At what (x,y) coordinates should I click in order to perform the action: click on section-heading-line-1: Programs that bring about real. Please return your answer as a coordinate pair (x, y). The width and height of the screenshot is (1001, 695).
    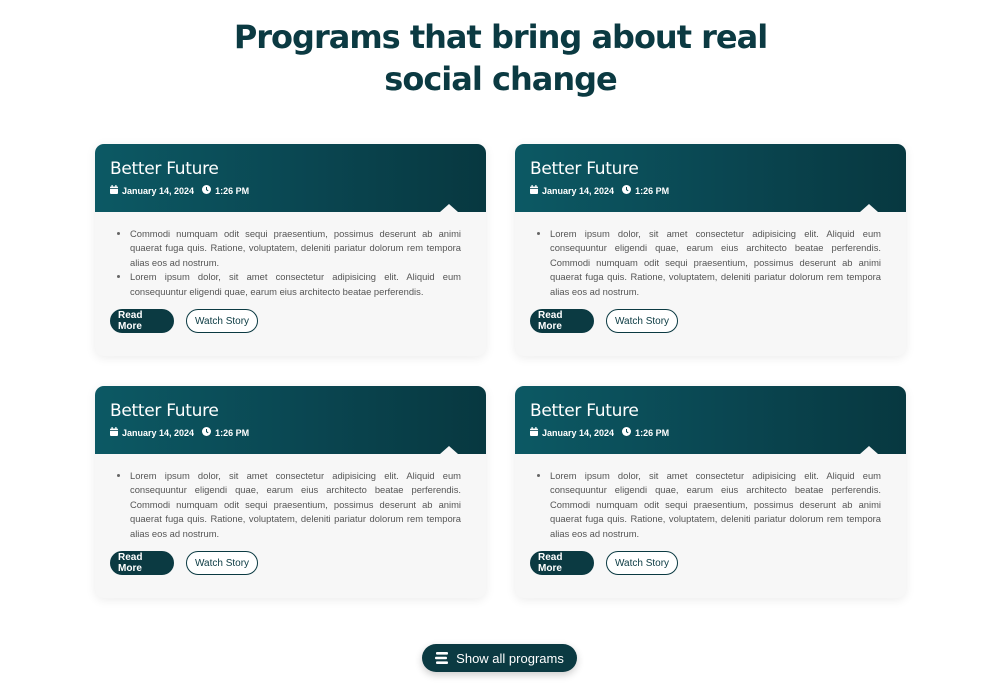
    Looking at the image, I should click on (500, 37).